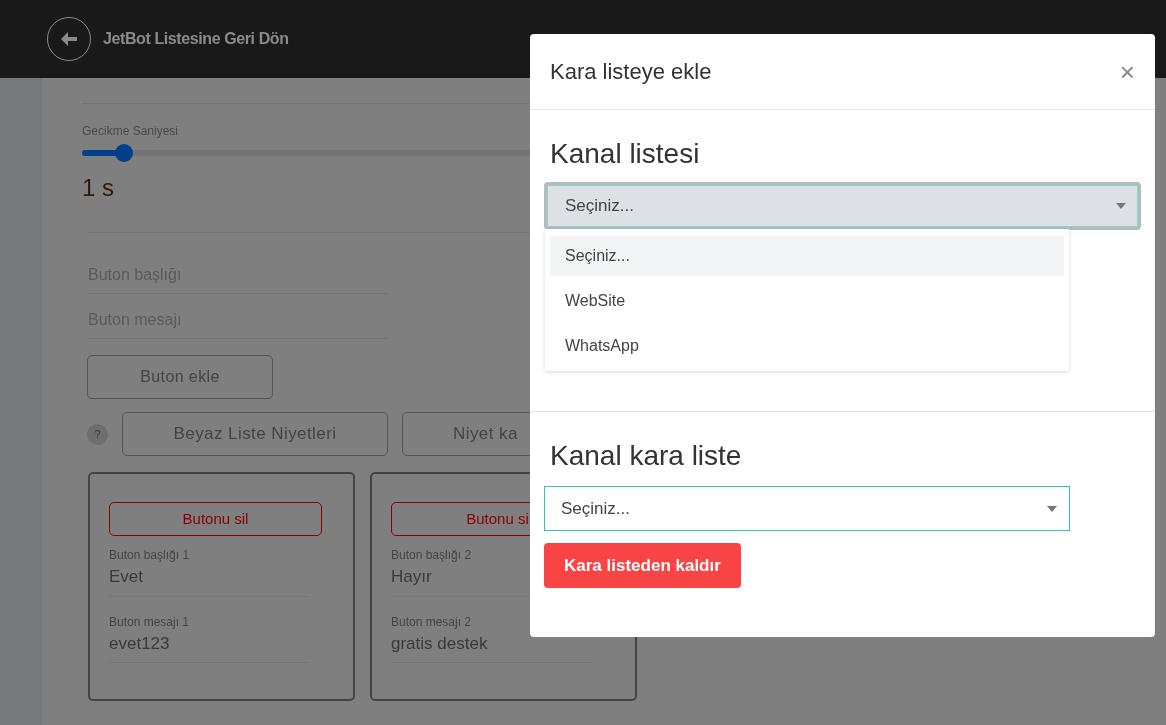 The image size is (1166, 725). What do you see at coordinates (98, 188) in the screenshot?
I see `delay-value: 1 s` at bounding box center [98, 188].